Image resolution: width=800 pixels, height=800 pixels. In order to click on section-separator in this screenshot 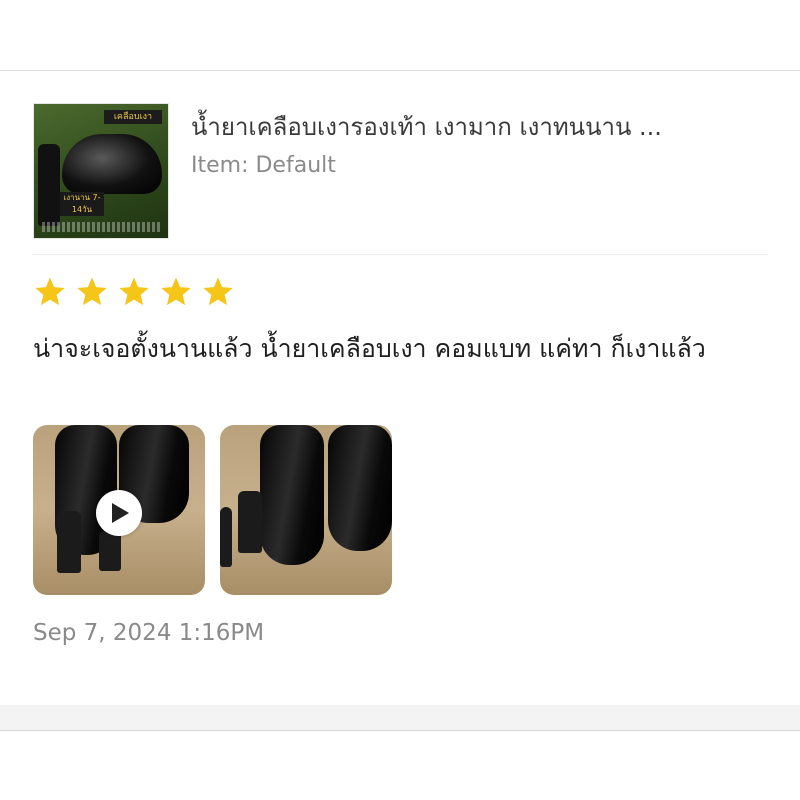, I will do `click(400, 717)`.